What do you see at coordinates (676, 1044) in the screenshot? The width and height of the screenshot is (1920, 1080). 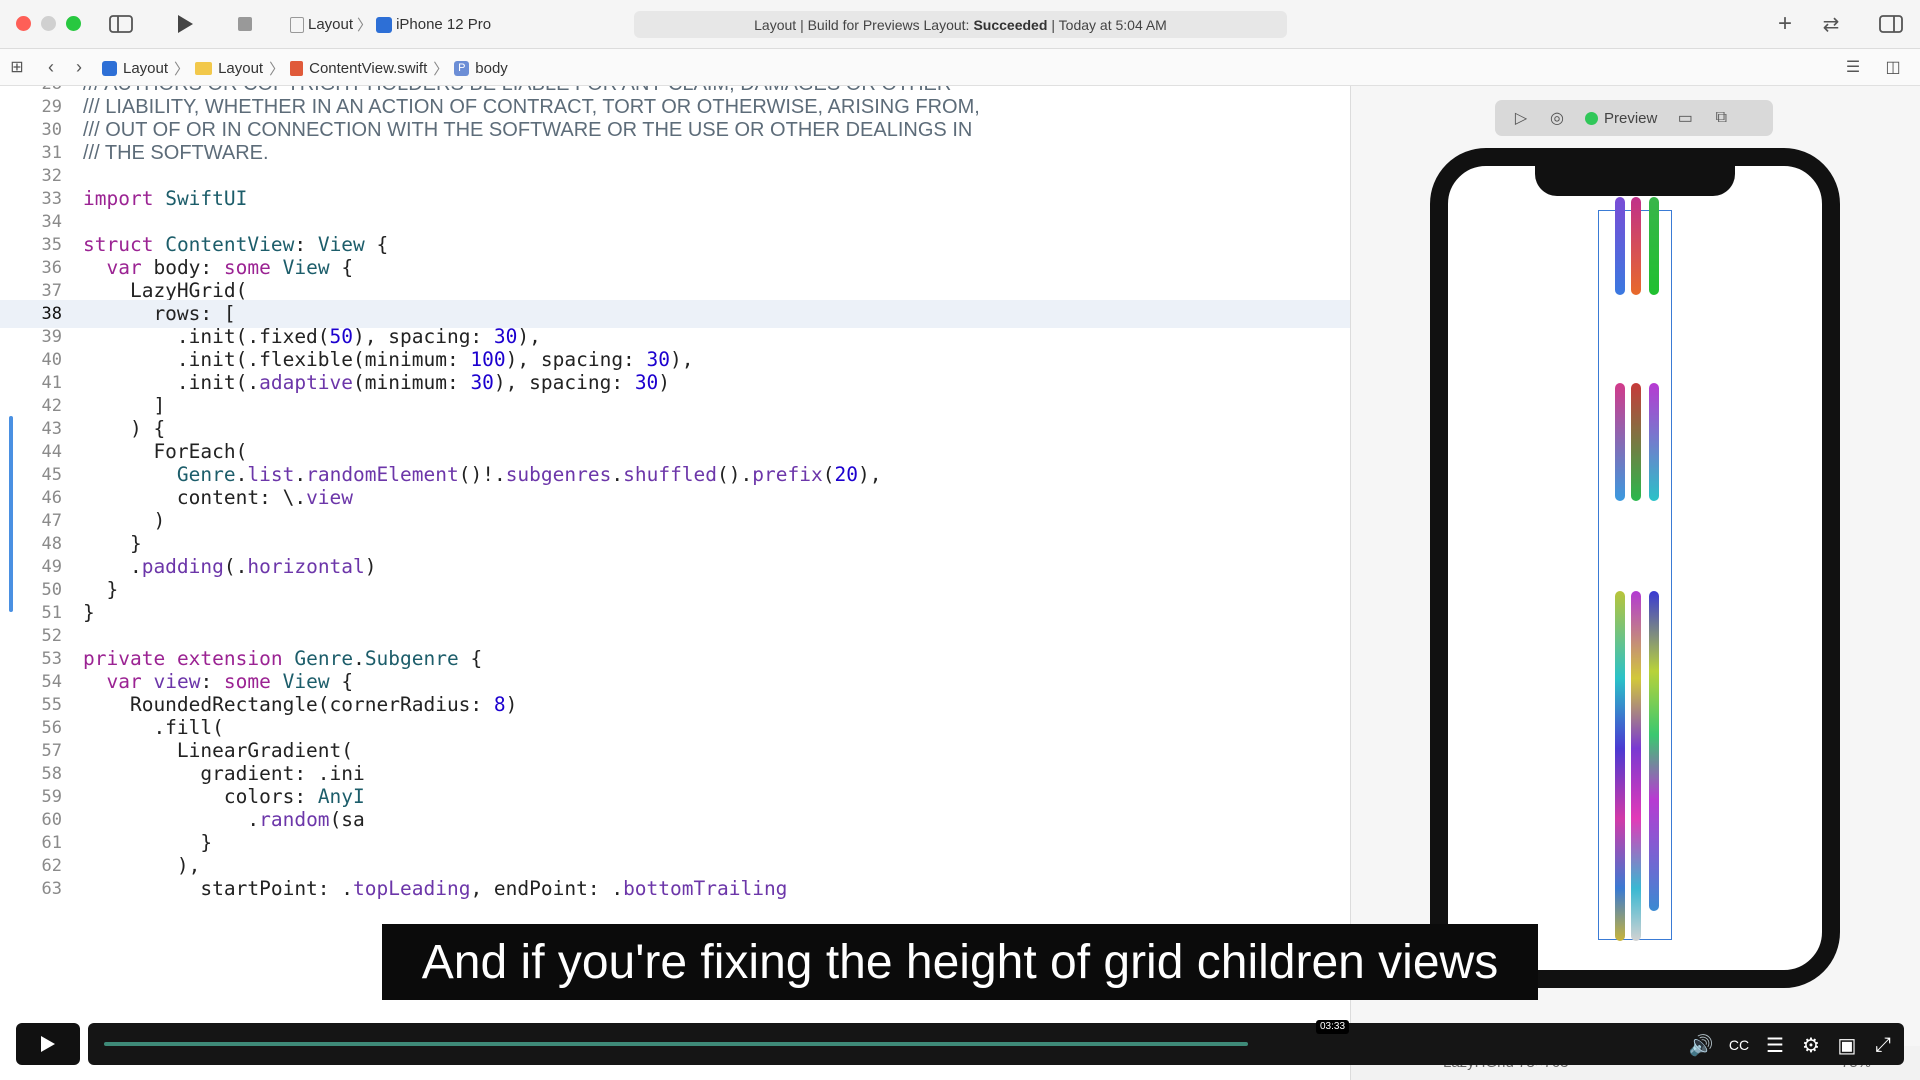 I see `progress-played` at bounding box center [676, 1044].